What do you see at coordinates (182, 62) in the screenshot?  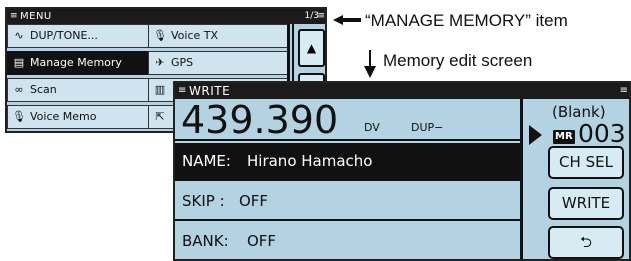 I see `menu-item-label: GPS` at bounding box center [182, 62].